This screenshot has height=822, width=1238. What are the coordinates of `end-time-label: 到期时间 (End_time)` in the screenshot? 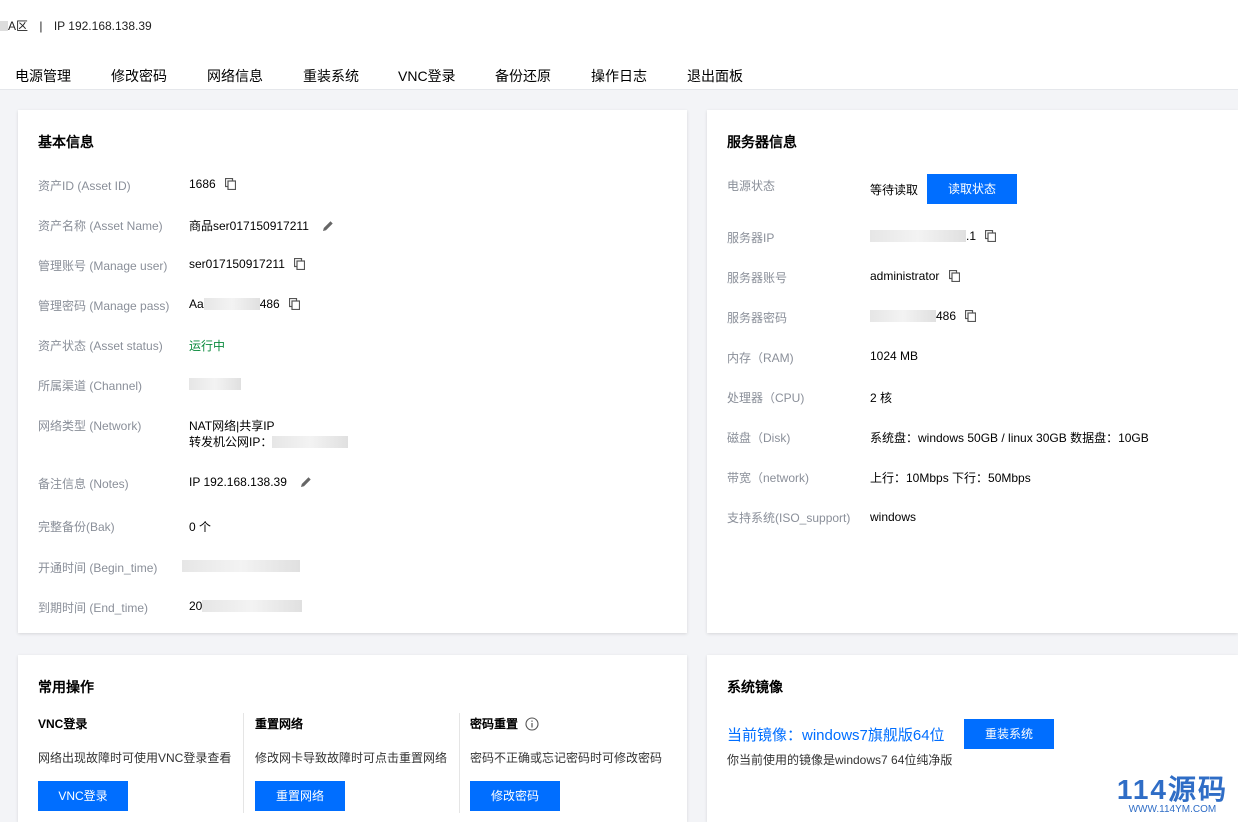 It's located at (93, 608).